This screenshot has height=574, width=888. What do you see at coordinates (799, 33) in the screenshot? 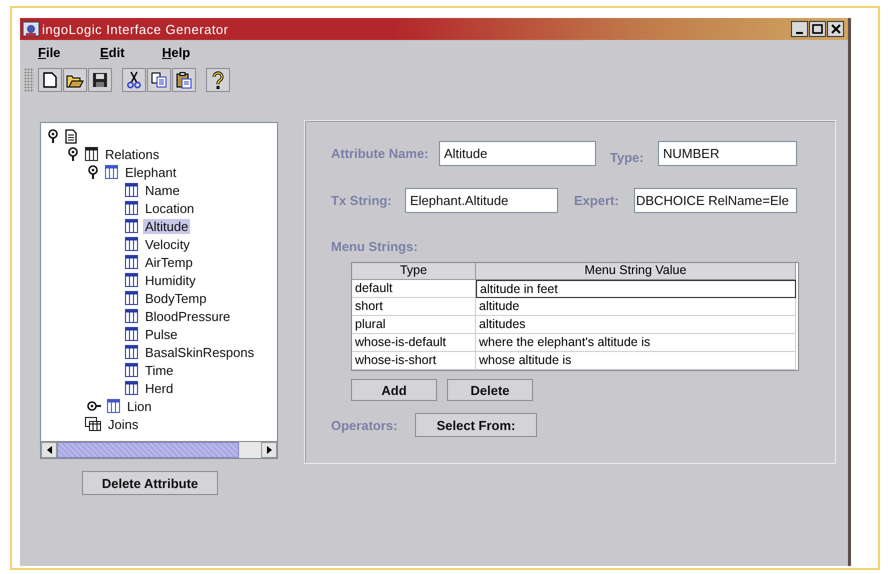
I see `minimize-icon` at bounding box center [799, 33].